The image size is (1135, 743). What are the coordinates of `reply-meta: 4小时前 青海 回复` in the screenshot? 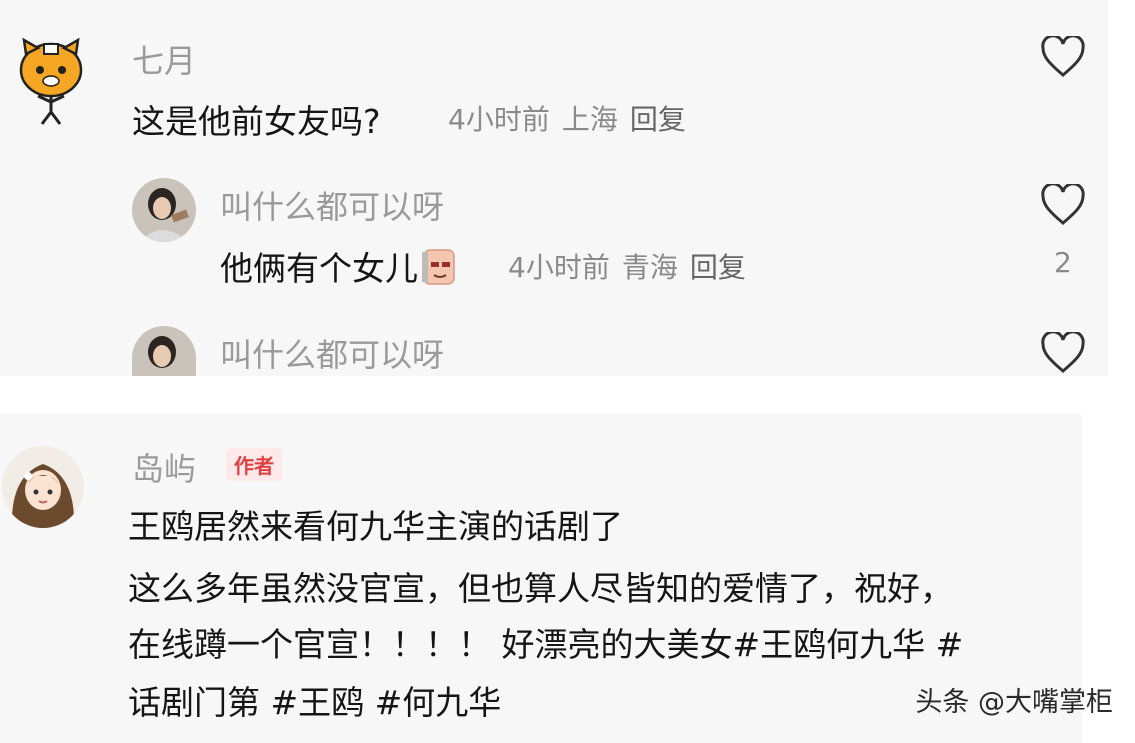 It's located at (633, 266).